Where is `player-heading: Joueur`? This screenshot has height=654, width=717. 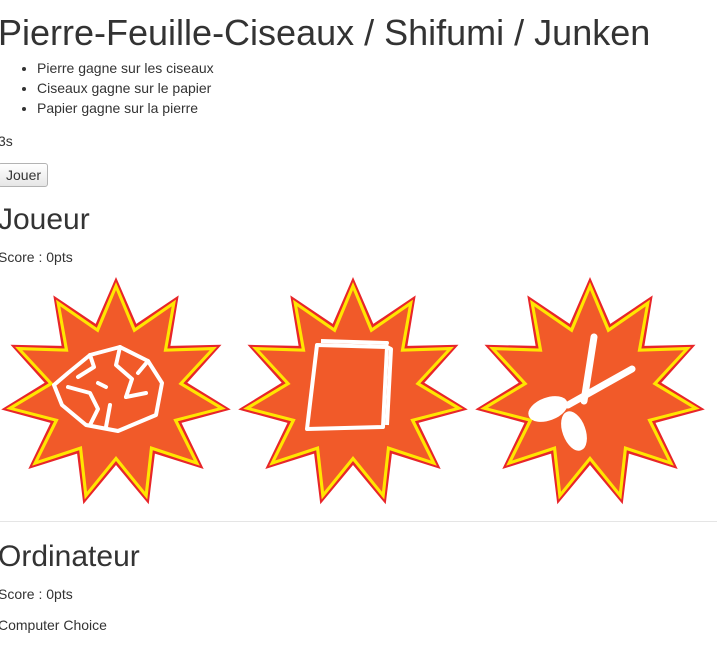 player-heading: Joueur is located at coordinates (45, 219).